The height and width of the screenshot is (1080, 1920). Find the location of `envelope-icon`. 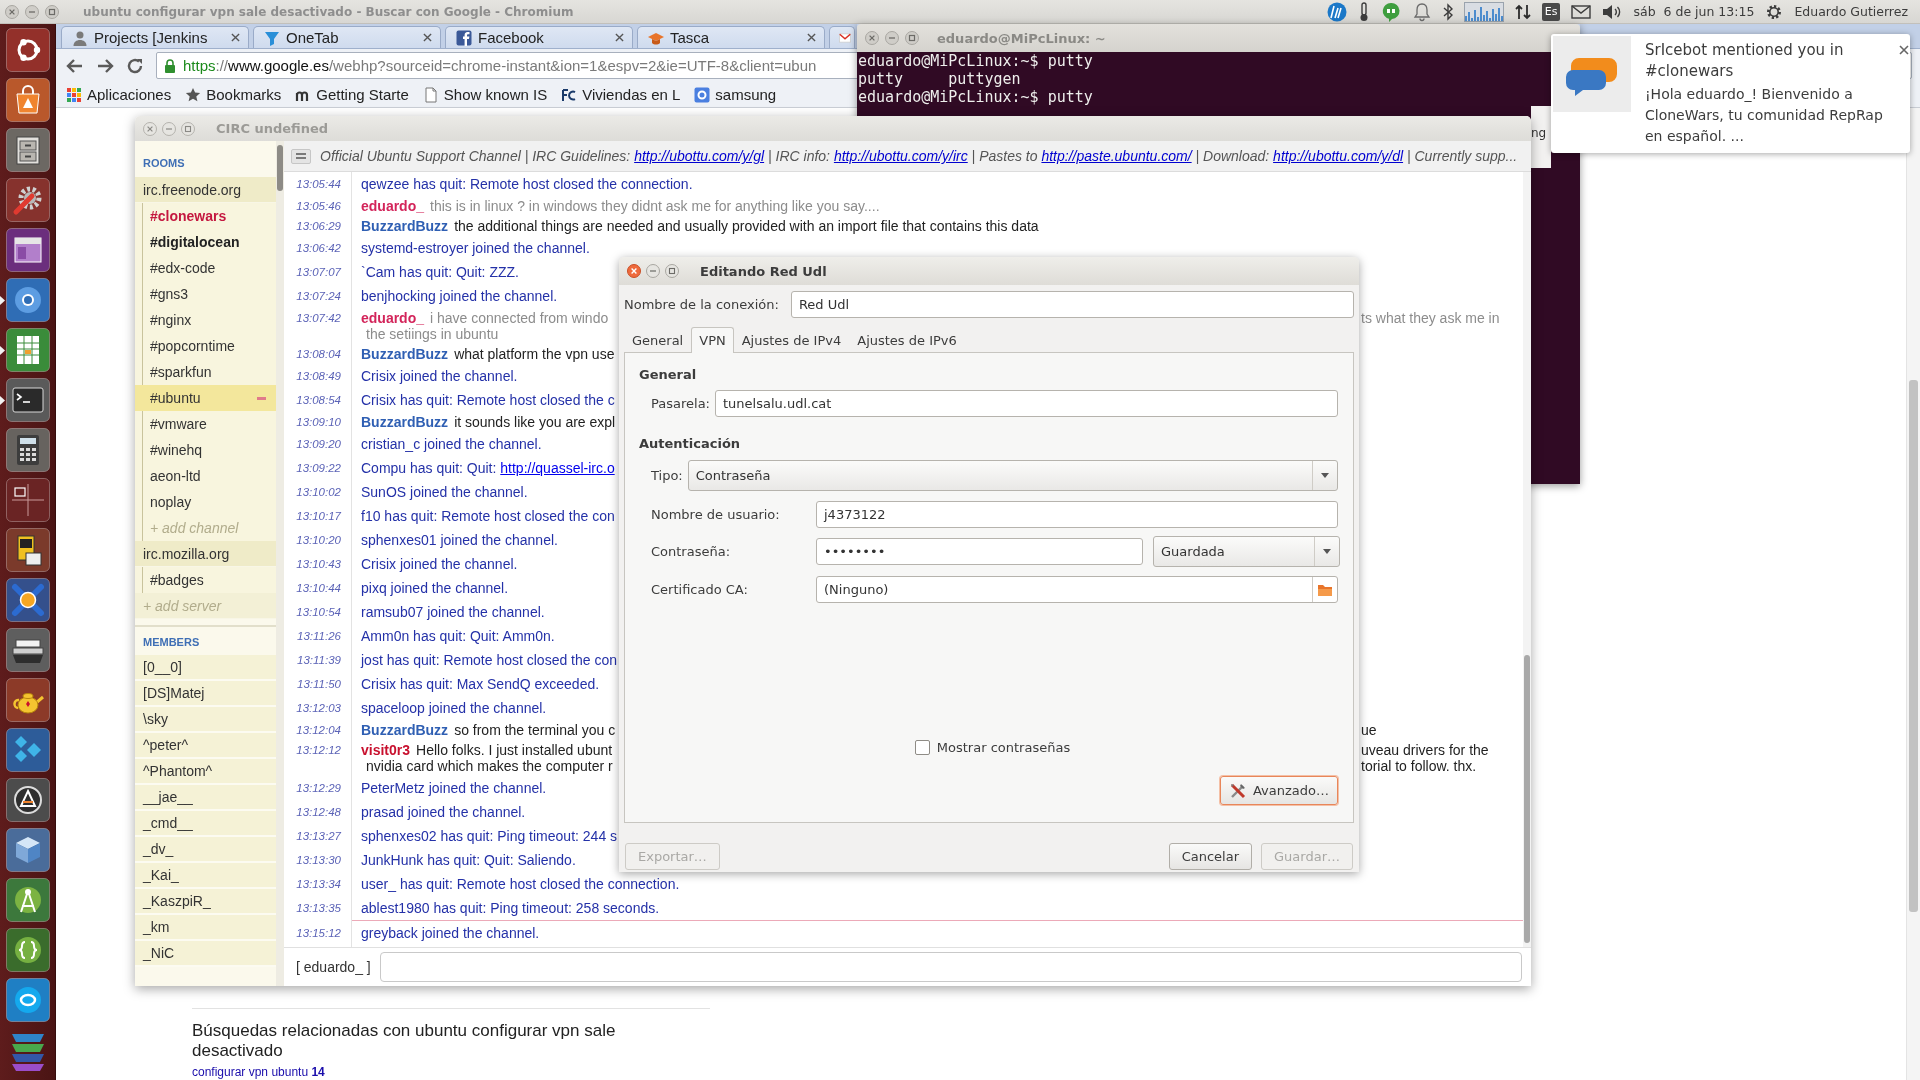

envelope-icon is located at coordinates (1581, 11).